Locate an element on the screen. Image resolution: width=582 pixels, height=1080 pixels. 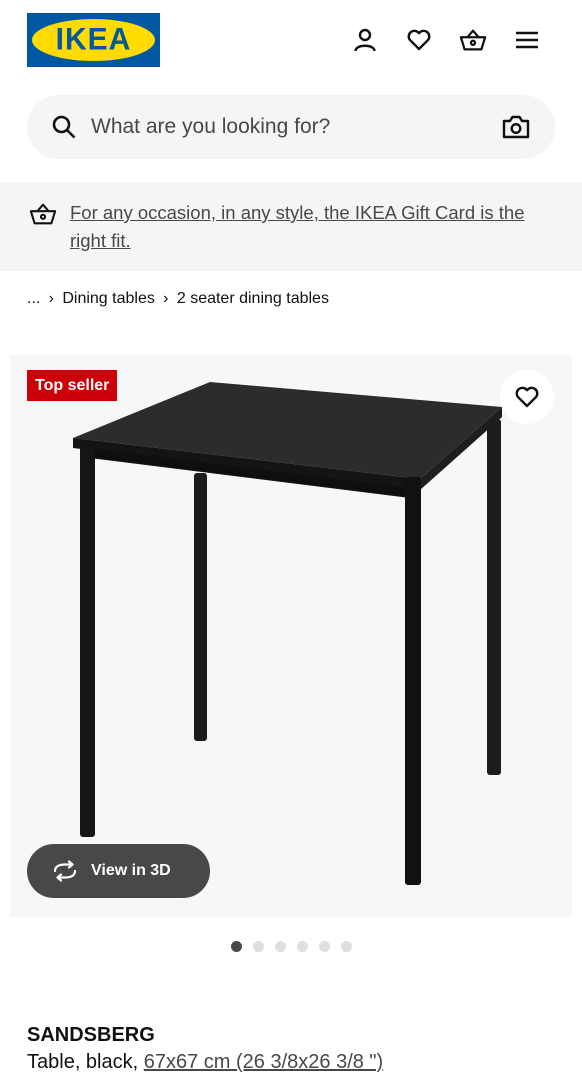
camera-icon is located at coordinates (516, 127).